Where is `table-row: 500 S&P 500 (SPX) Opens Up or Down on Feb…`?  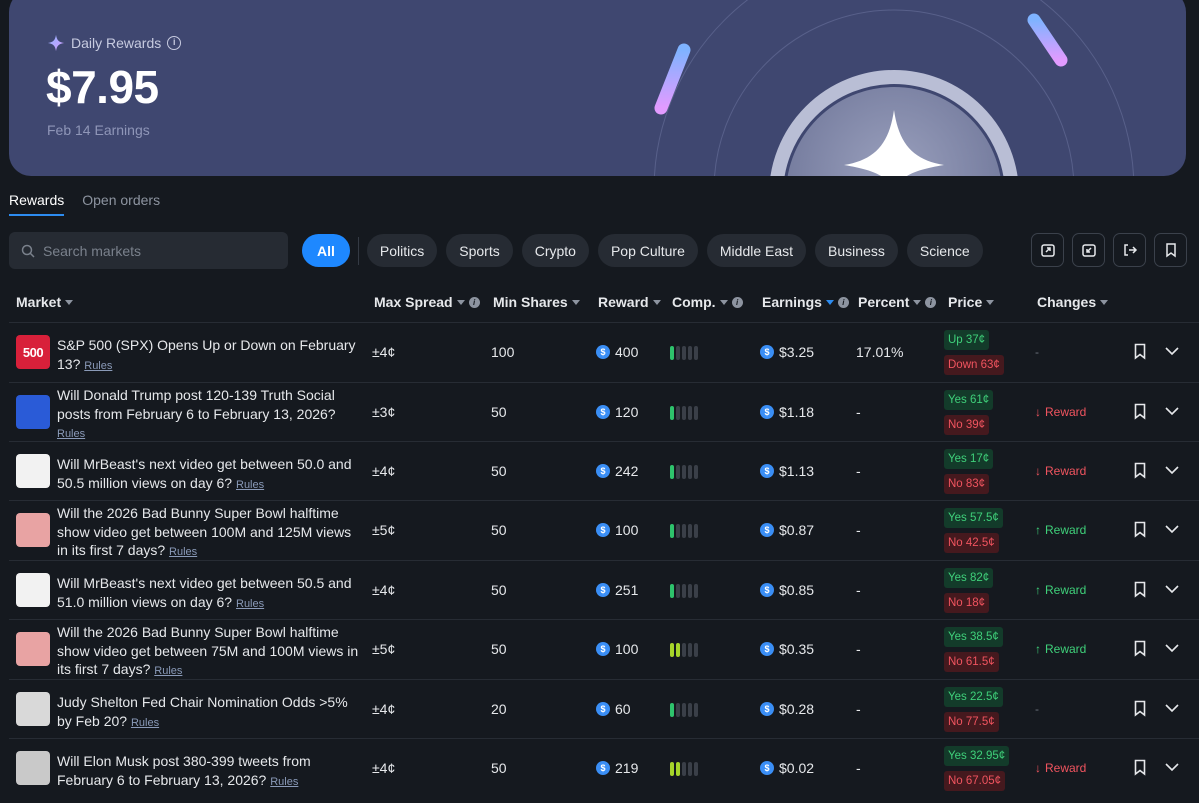 table-row: 500 S&P 500 (SPX) Opens Up or Down on Feb… is located at coordinates (604, 351).